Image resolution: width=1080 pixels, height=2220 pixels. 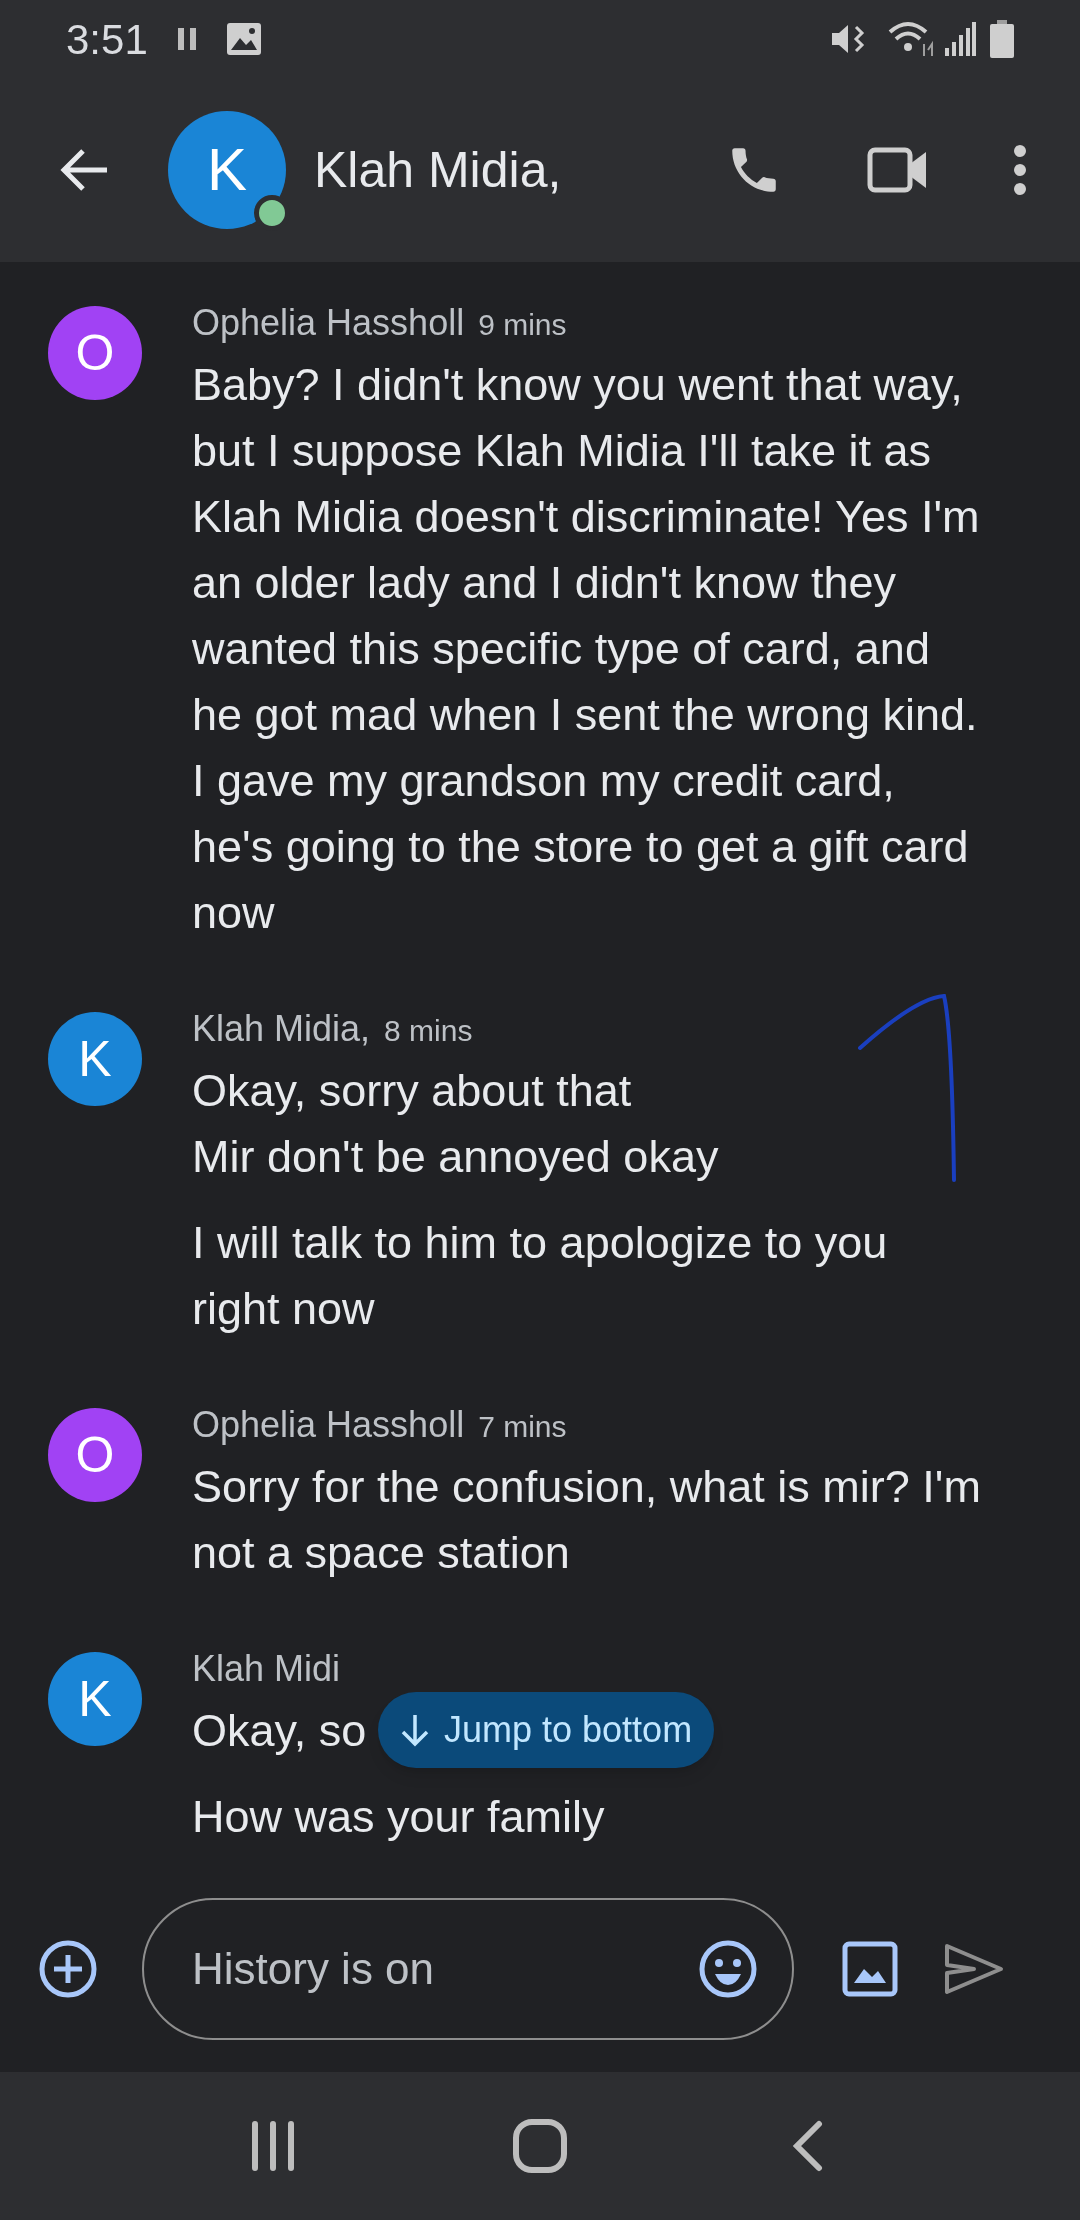 I want to click on battery-icon, so click(x=1002, y=39).